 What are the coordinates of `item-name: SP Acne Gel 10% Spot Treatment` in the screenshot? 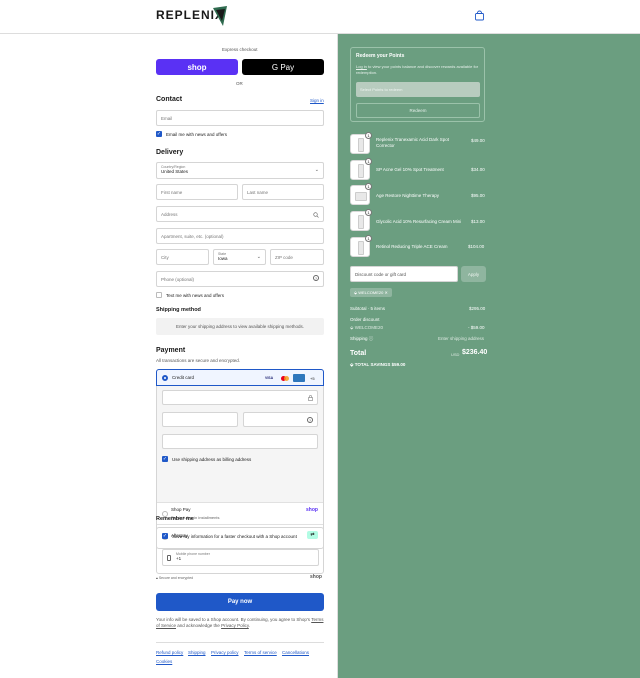 It's located at (410, 169).